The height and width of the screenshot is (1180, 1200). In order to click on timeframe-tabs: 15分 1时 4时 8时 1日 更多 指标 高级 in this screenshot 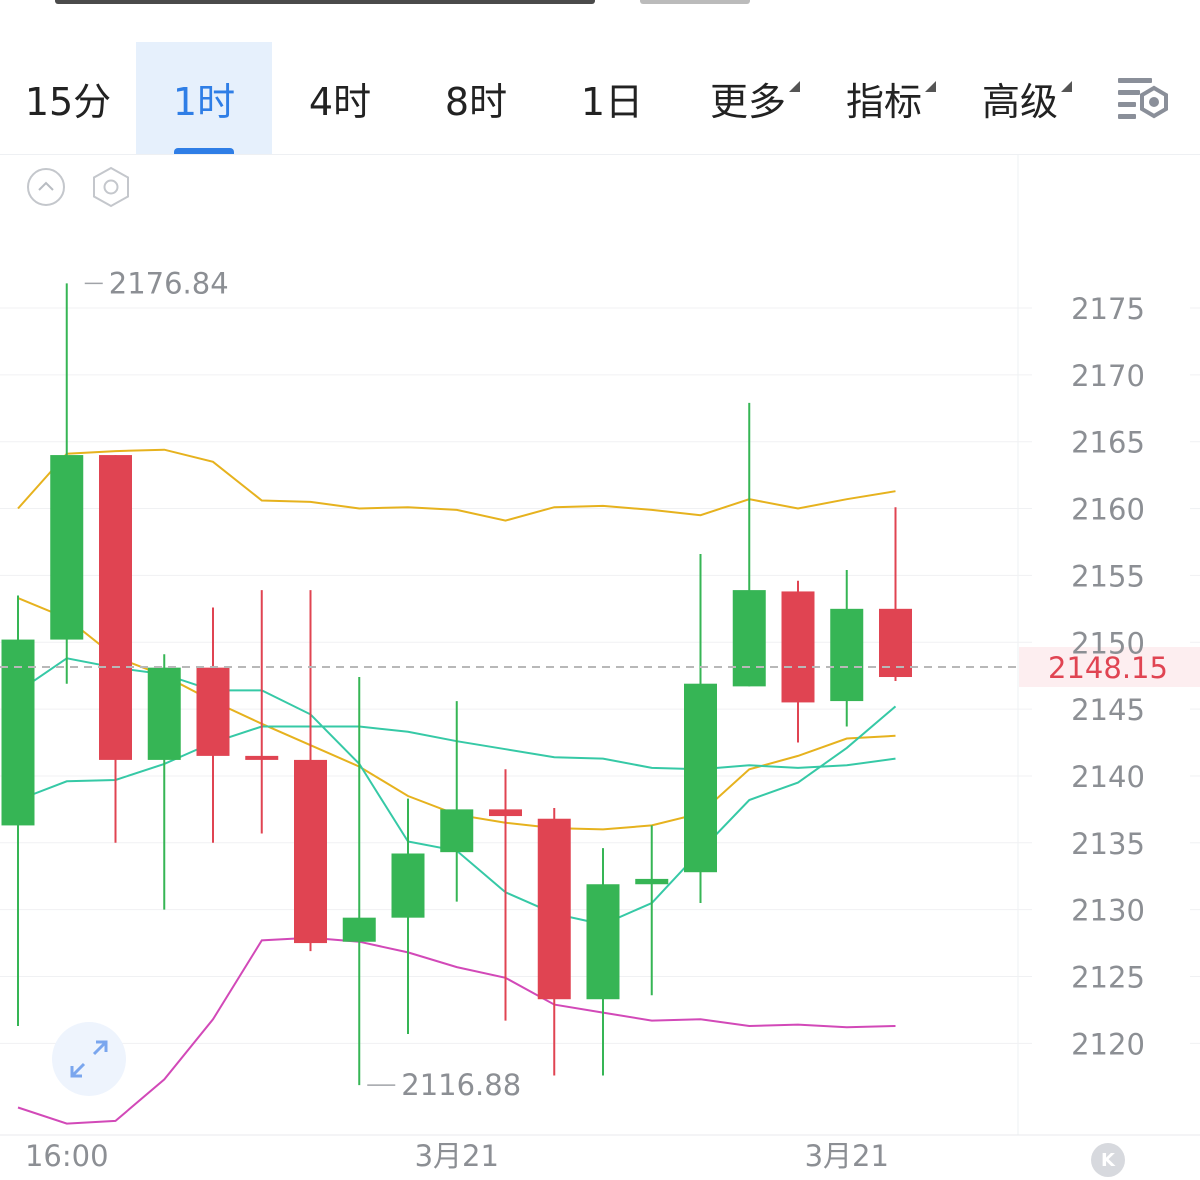, I will do `click(600, 98)`.